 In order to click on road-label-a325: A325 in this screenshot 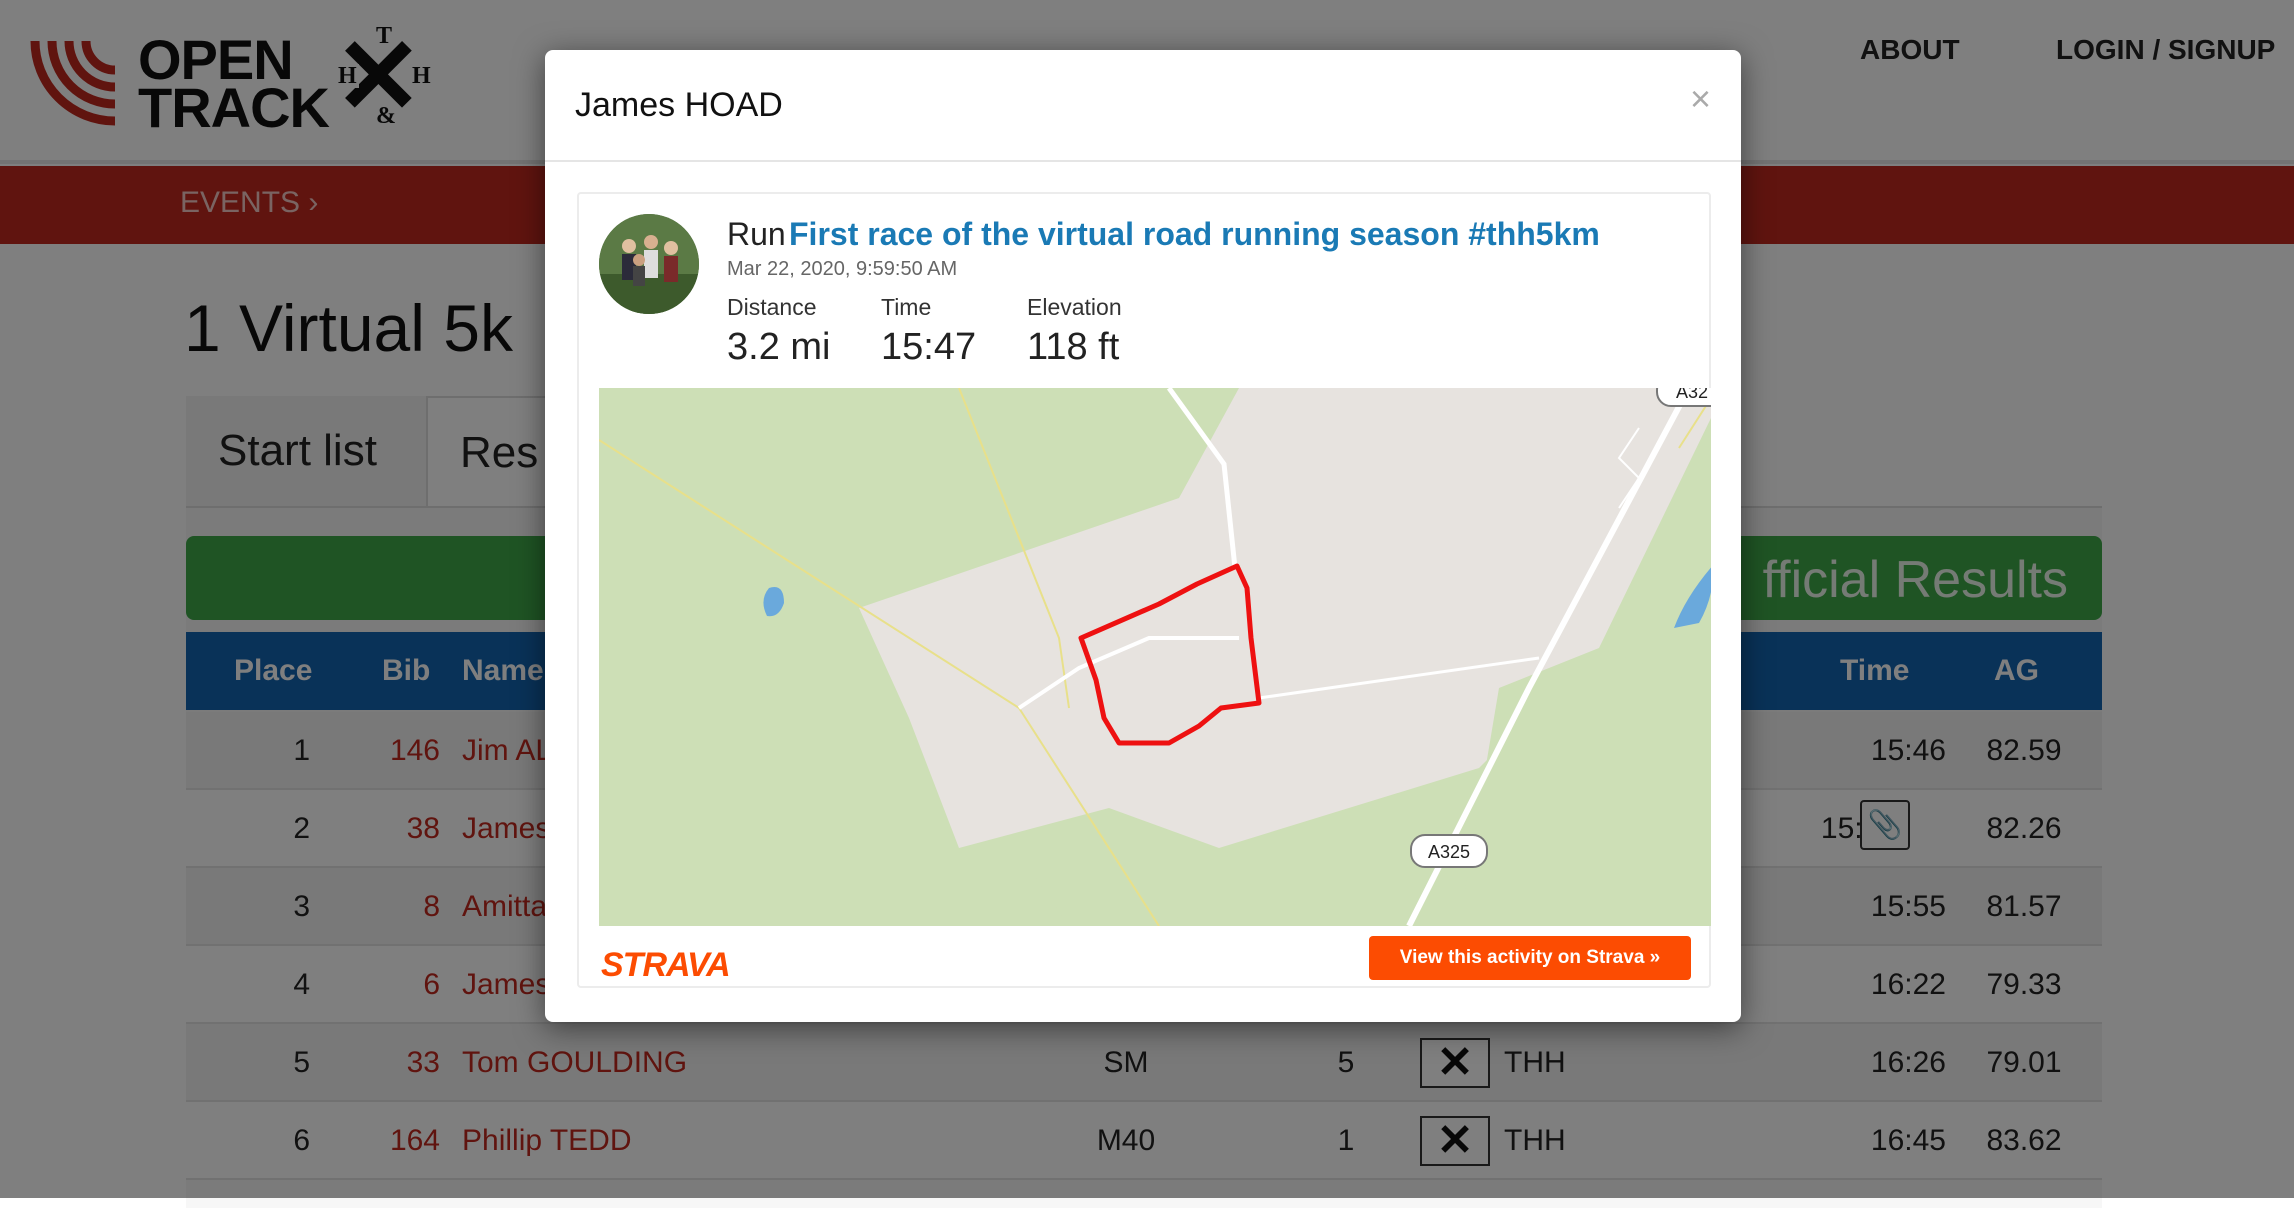, I will do `click(1449, 852)`.